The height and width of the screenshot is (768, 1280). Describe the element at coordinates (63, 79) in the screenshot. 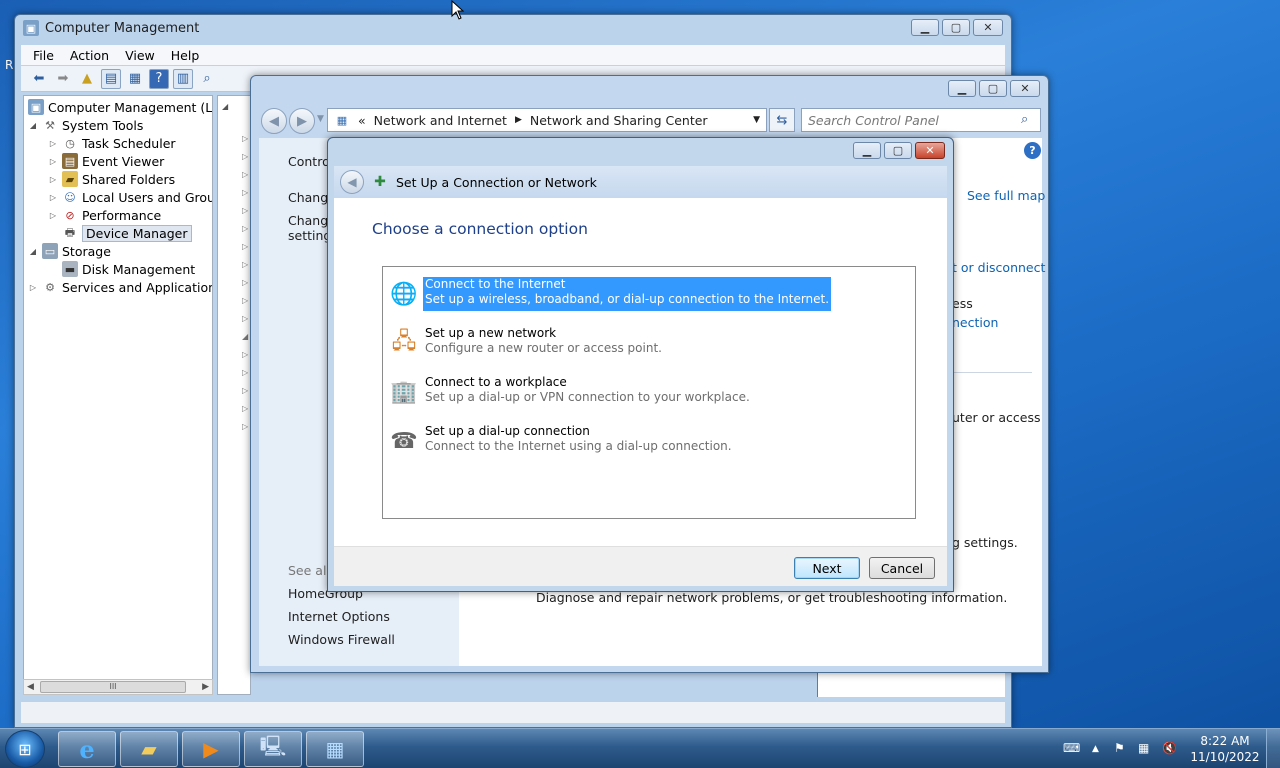

I see `forward-arrow-icon: ➡` at that location.